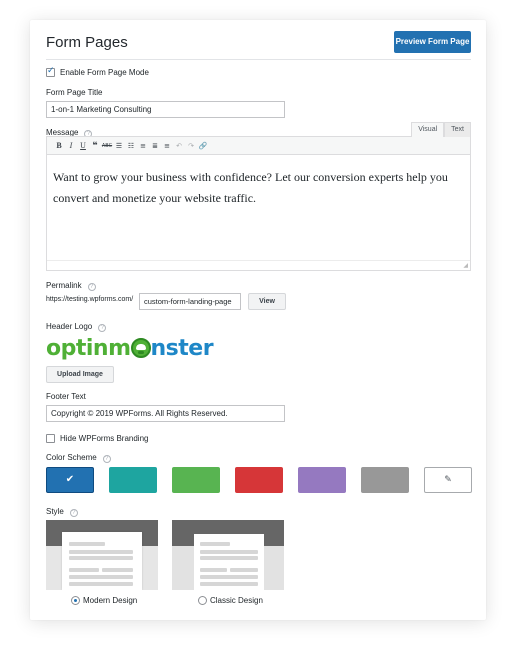 The height and width of the screenshot is (660, 517). I want to click on enable-form-page-mode-checkbox, so click(50, 71).